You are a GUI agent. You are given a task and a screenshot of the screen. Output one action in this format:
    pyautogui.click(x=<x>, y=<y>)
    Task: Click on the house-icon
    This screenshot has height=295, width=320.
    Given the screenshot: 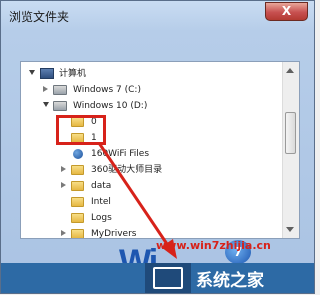 What is the action you would take?
    pyautogui.click(x=168, y=278)
    